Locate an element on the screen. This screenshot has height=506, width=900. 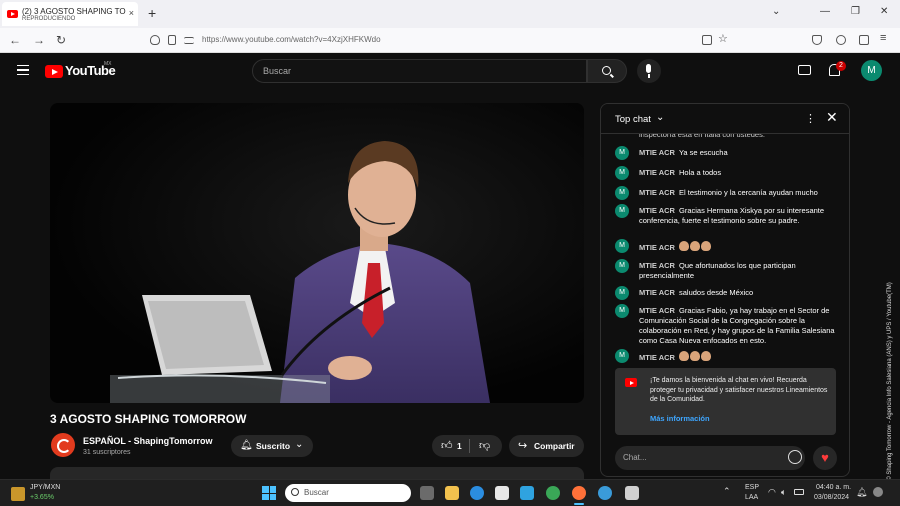
permissions-icon is located at coordinates (189, 40).